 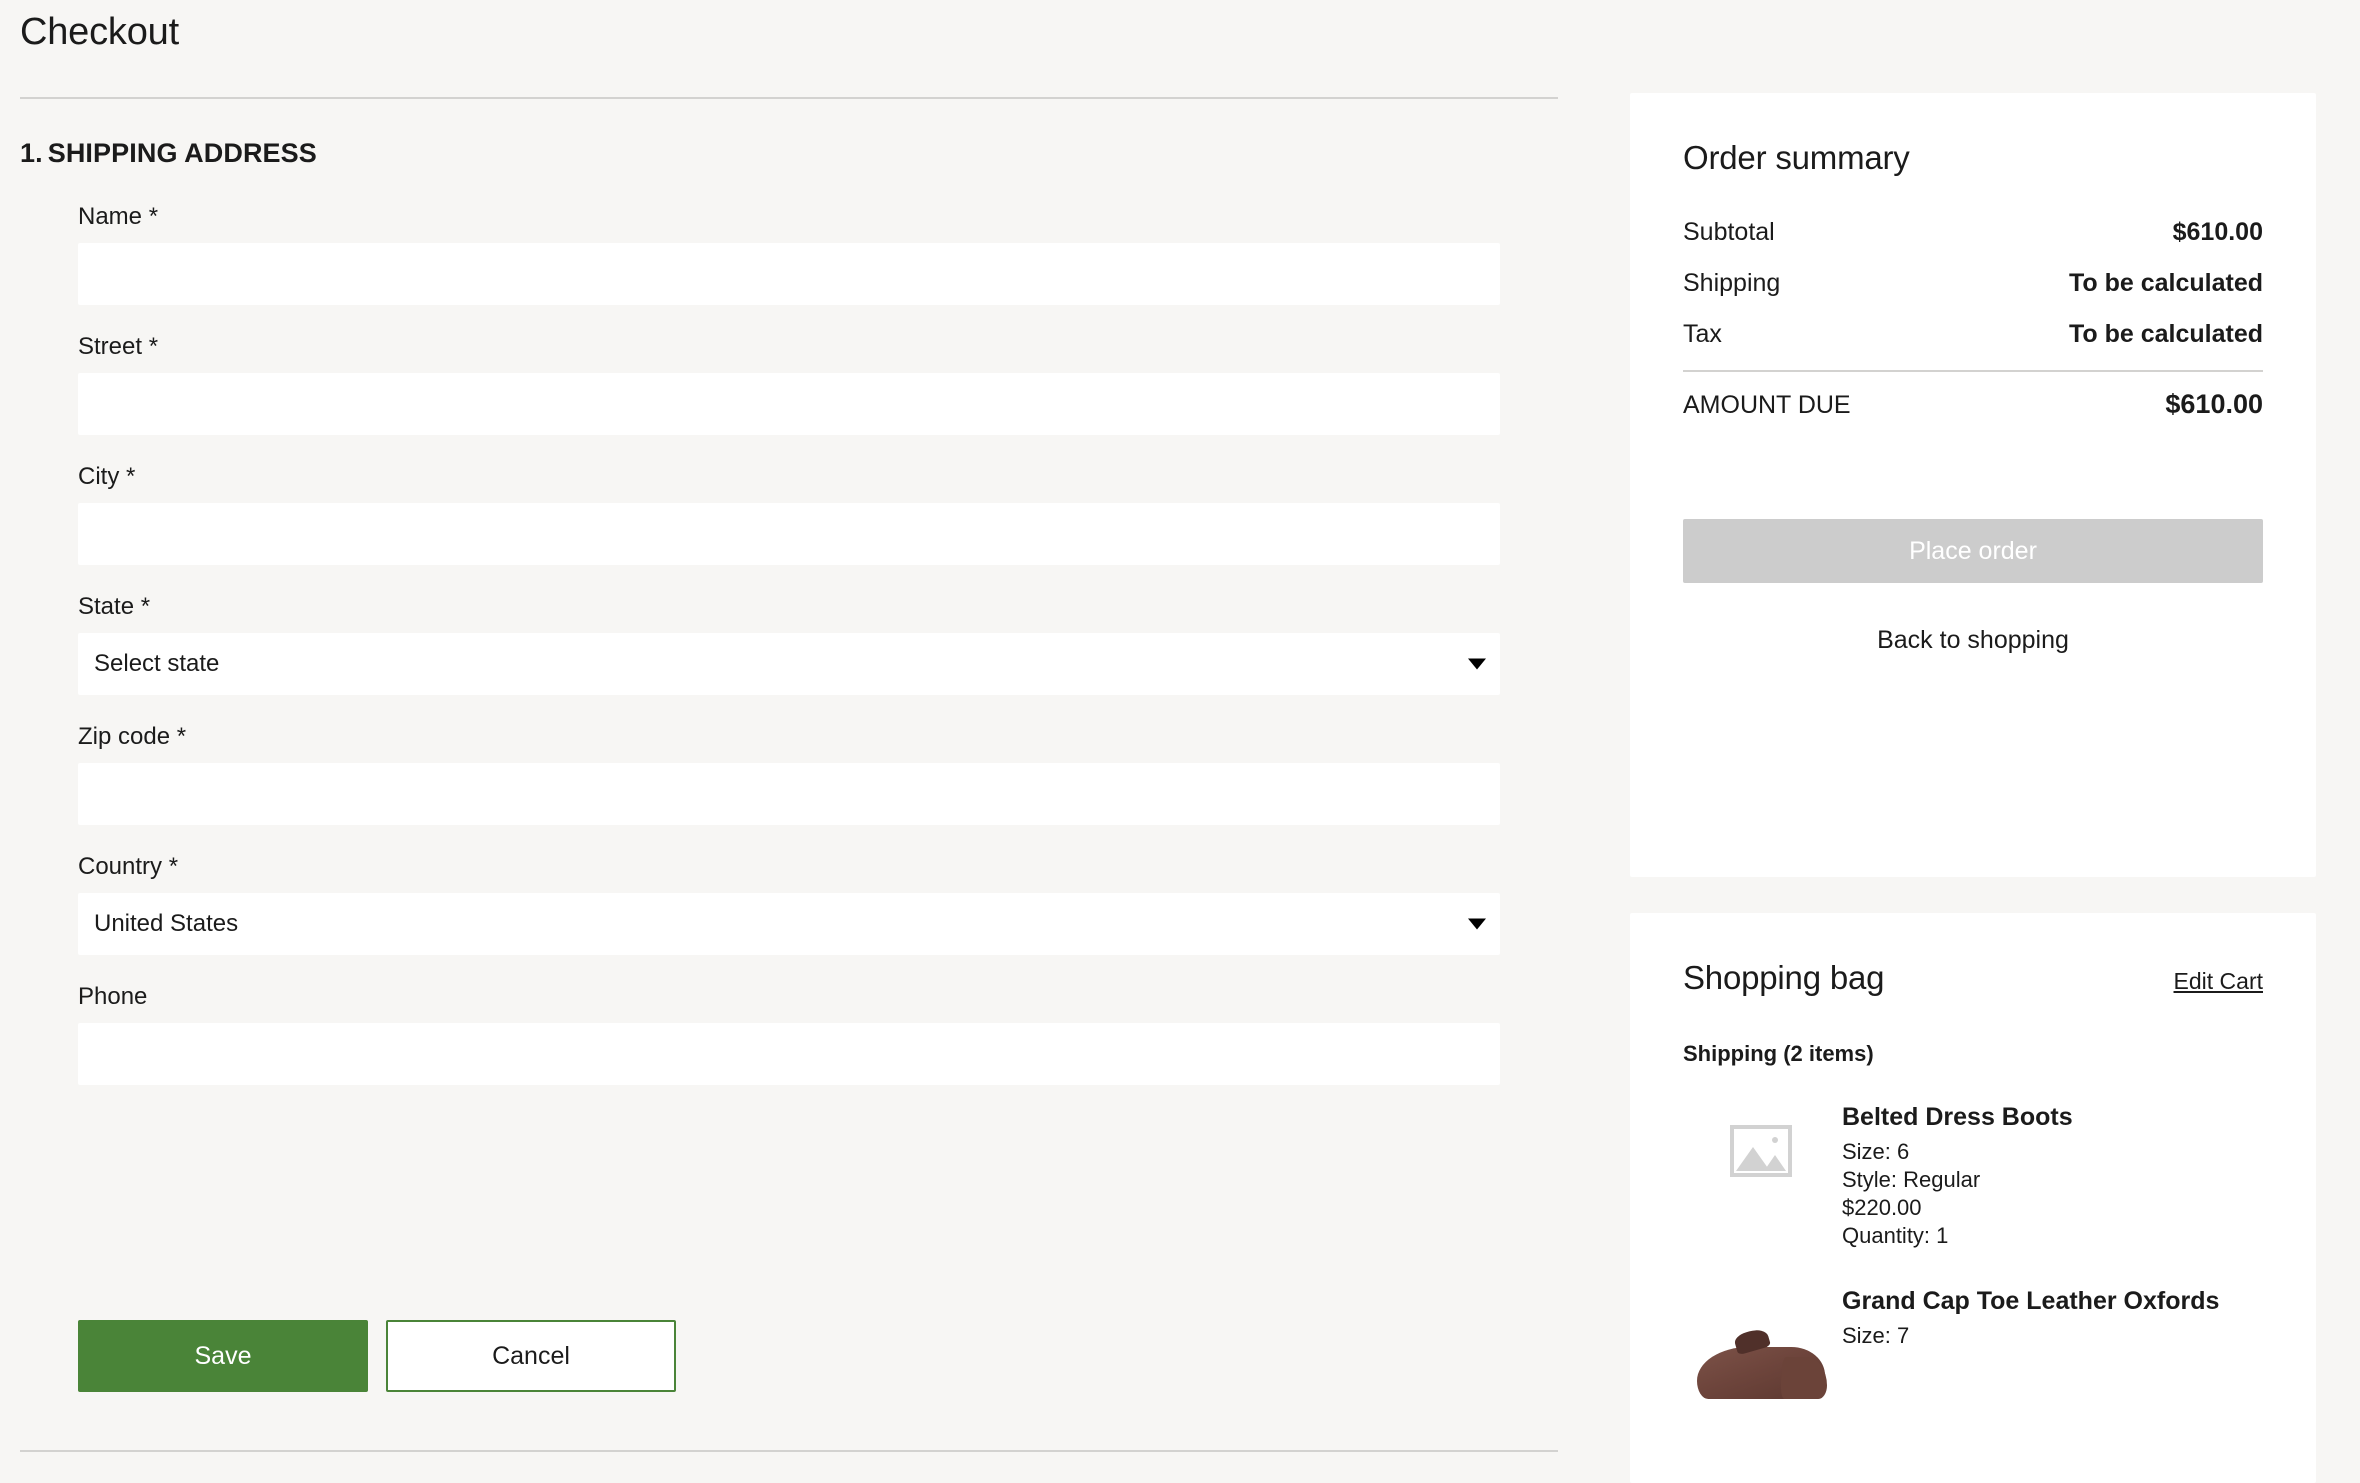 What do you see at coordinates (1973, 640) in the screenshot?
I see `back-to-shopping-link: Back to shopping` at bounding box center [1973, 640].